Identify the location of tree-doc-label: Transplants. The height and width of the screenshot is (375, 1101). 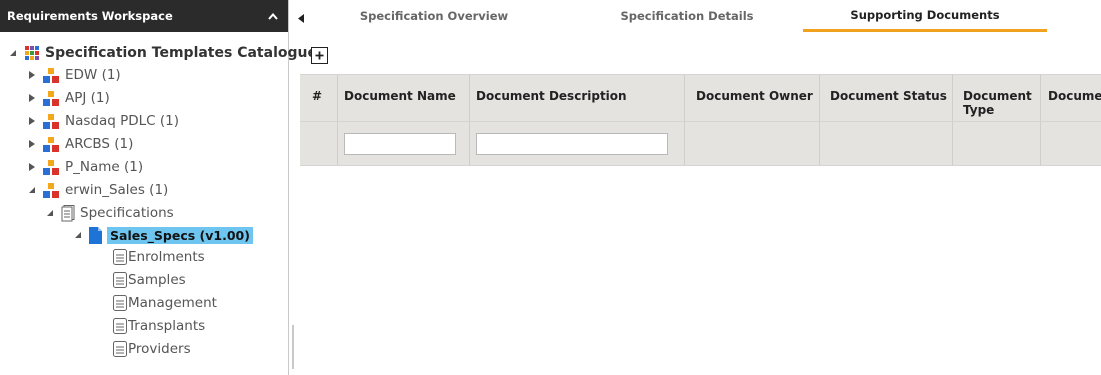
(167, 326).